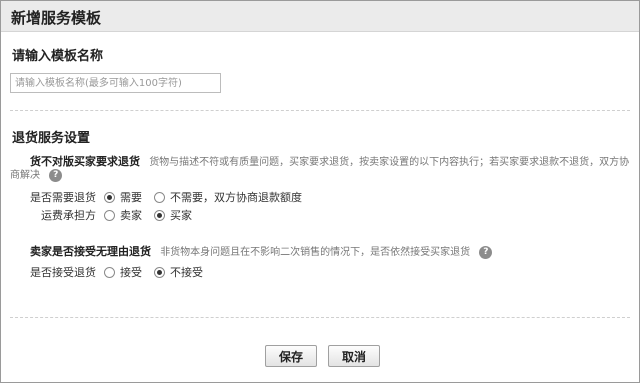  I want to click on rule1-line2: 商解决 ?, so click(320, 176).